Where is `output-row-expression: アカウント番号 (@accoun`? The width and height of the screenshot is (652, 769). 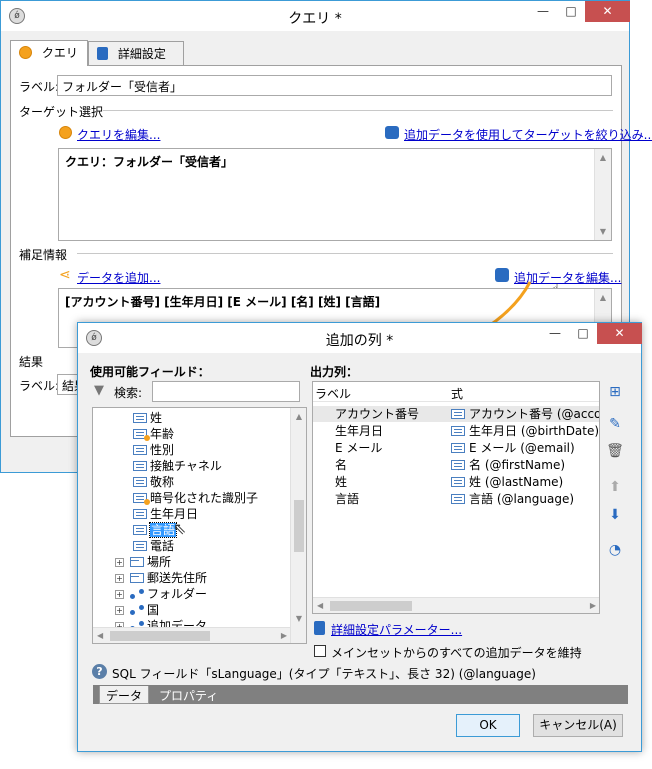 output-row-expression: アカウント番号 (@accoun is located at coordinates (534, 414).